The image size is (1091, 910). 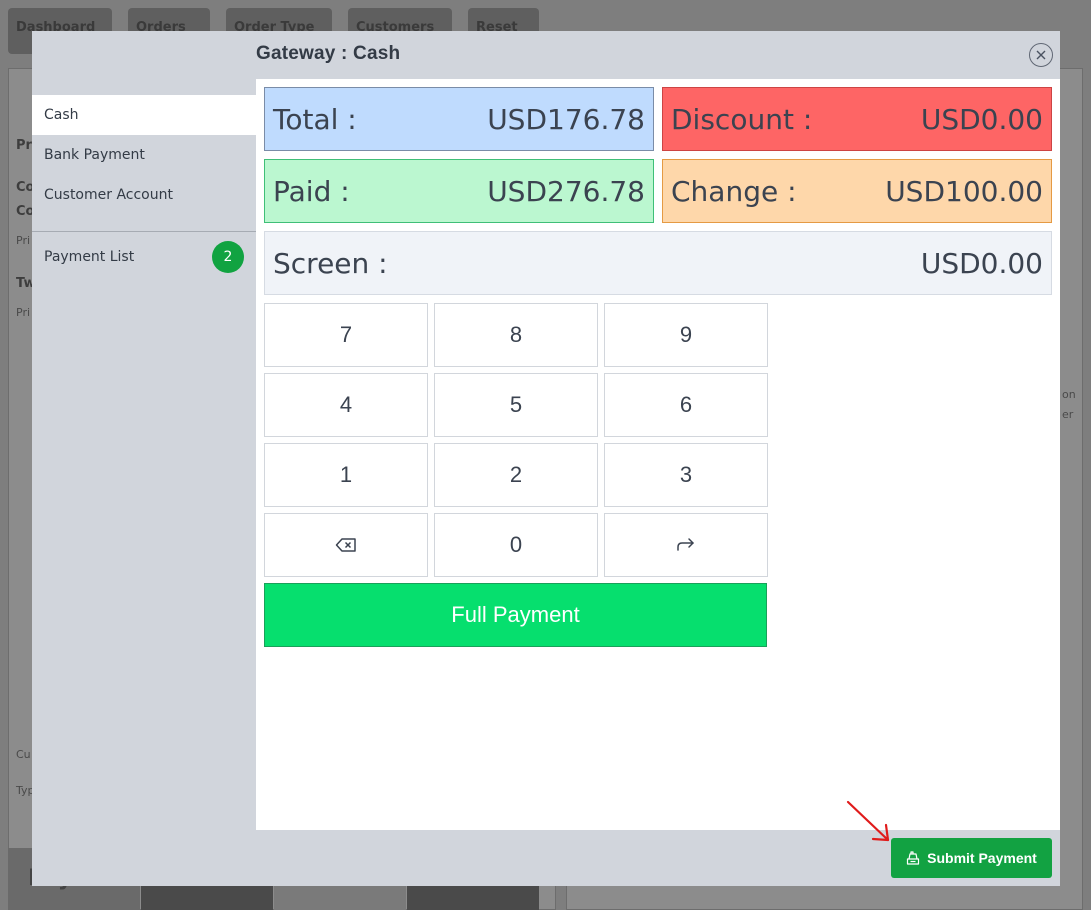 I want to click on bg-fragment: Pr, so click(x=24, y=145).